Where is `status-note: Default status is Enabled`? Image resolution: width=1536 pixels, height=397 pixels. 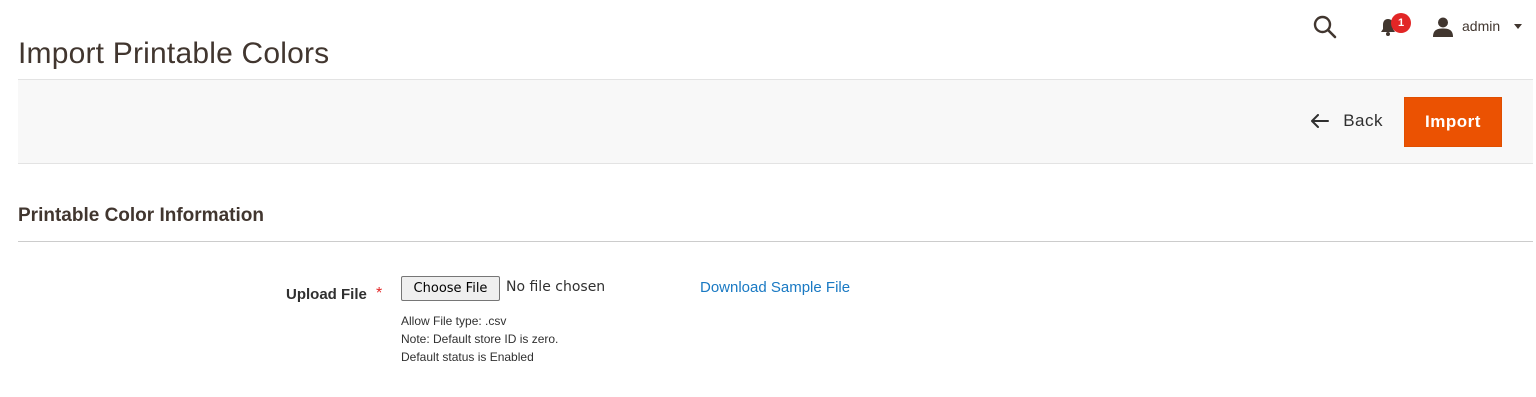 status-note: Default status is Enabled is located at coordinates (467, 357).